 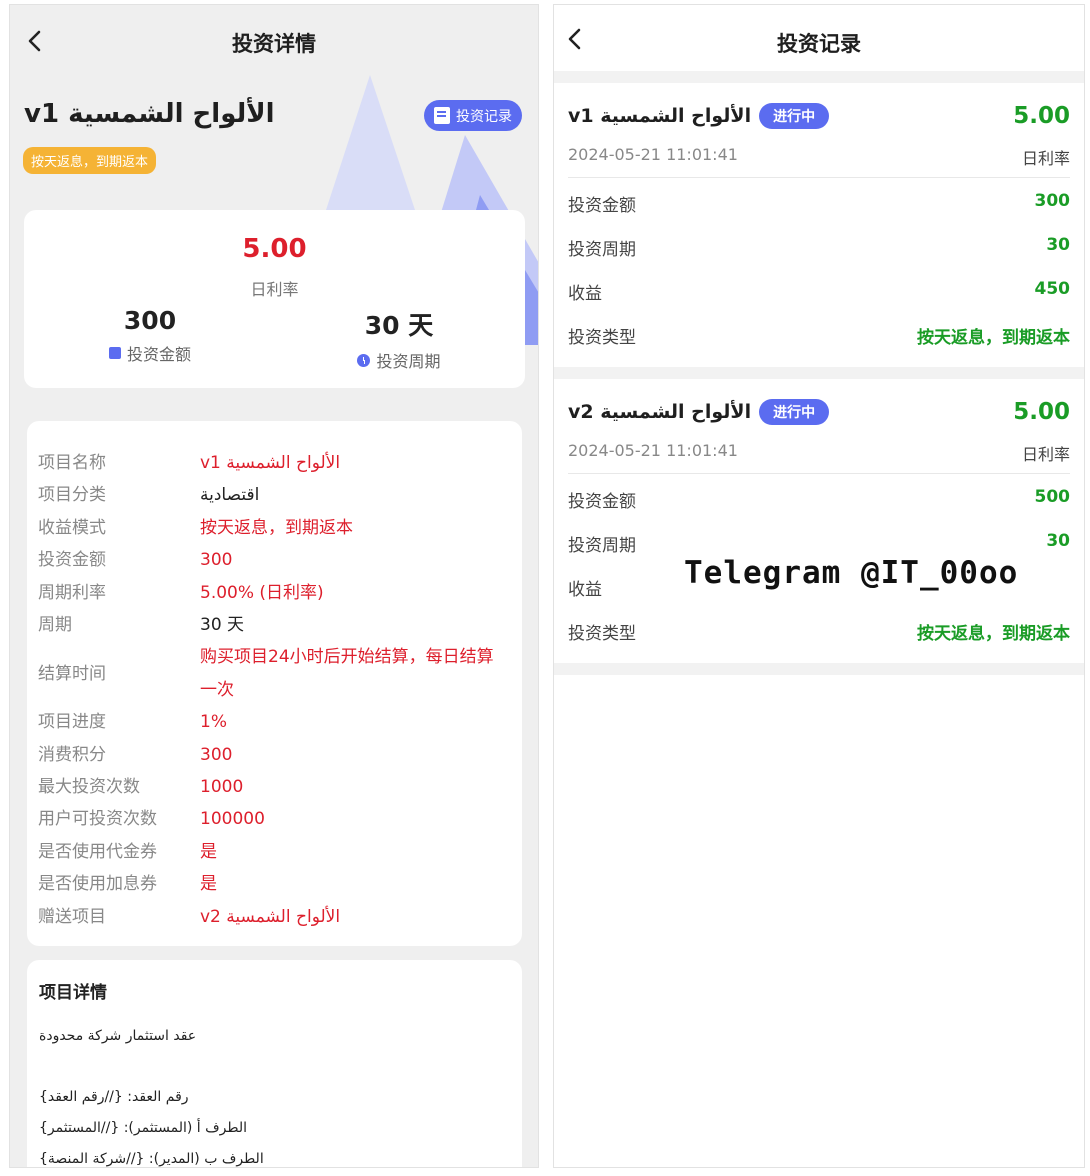 I want to click on info-key: 周期, so click(x=55, y=625).